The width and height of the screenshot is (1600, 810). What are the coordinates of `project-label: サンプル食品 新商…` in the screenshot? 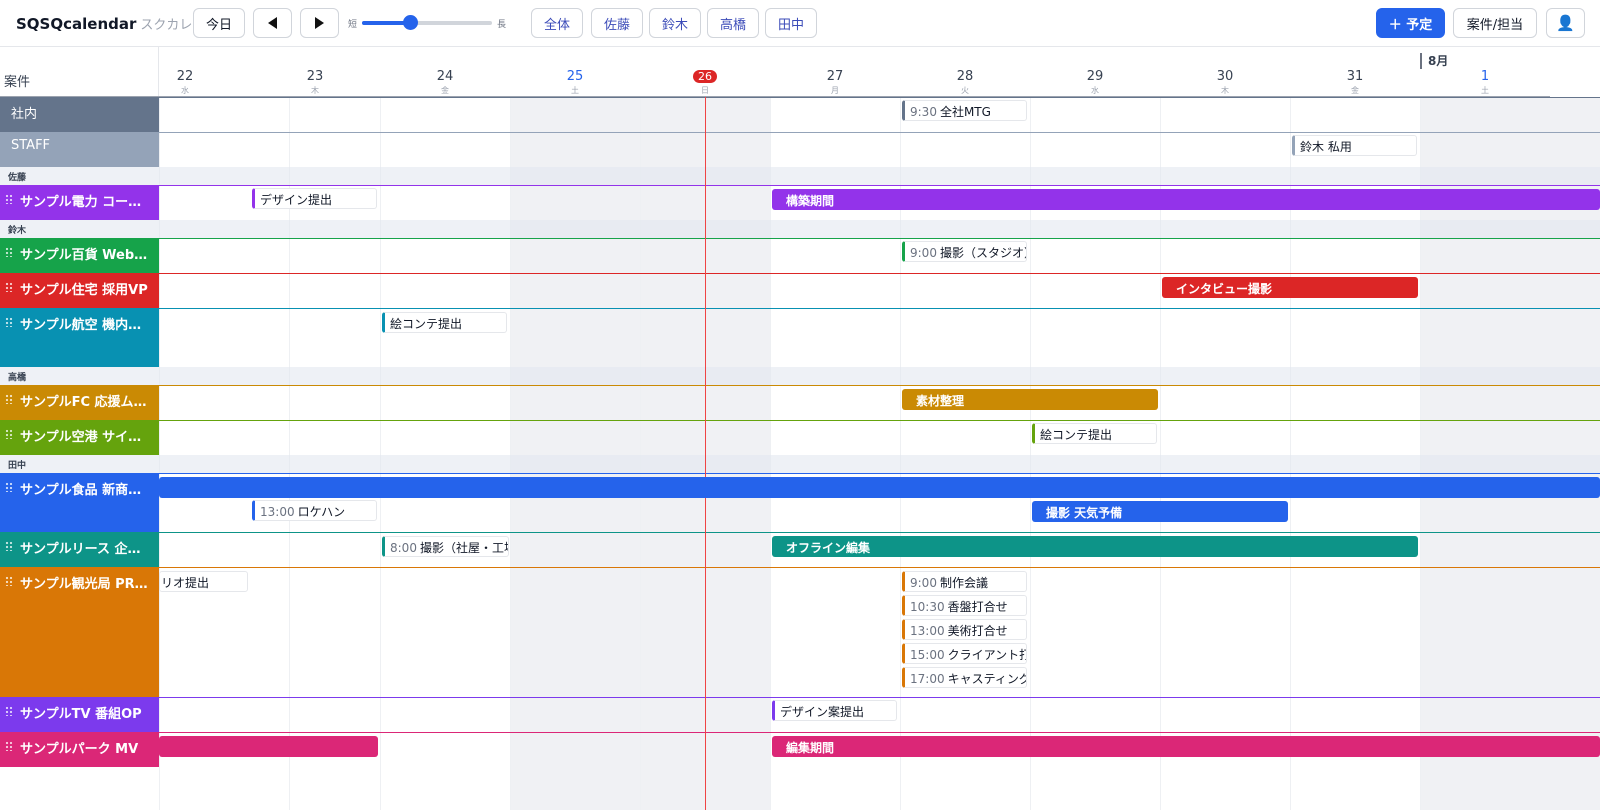 It's located at (79, 502).